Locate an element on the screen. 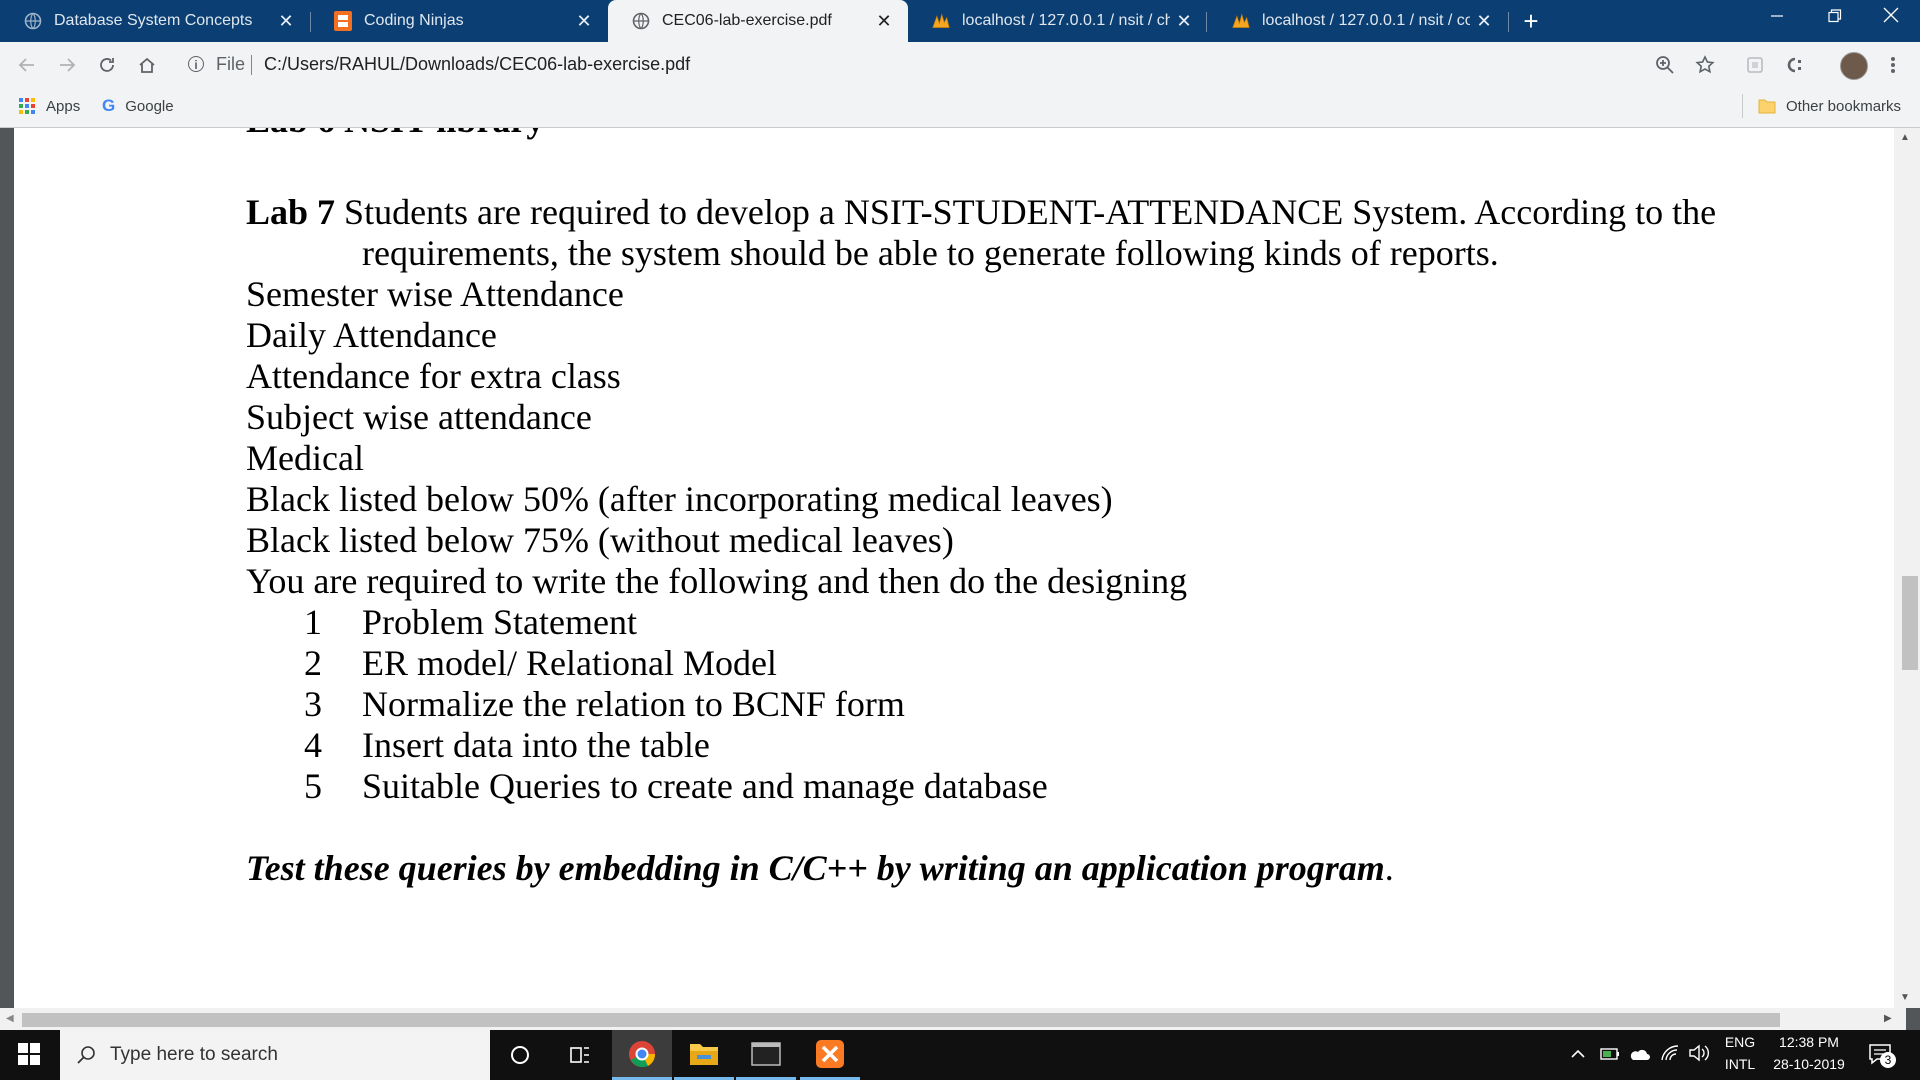  wifi-icon is located at coordinates (1670, 1055).